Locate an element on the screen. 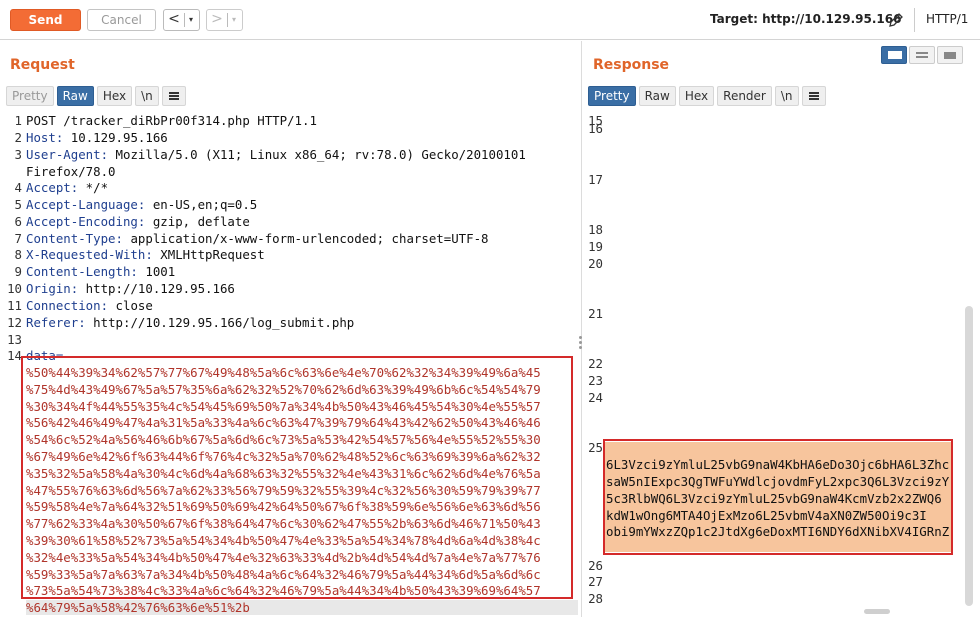  response-view-tabs: Pretty Raw Hex Render \n is located at coordinates (707, 96).